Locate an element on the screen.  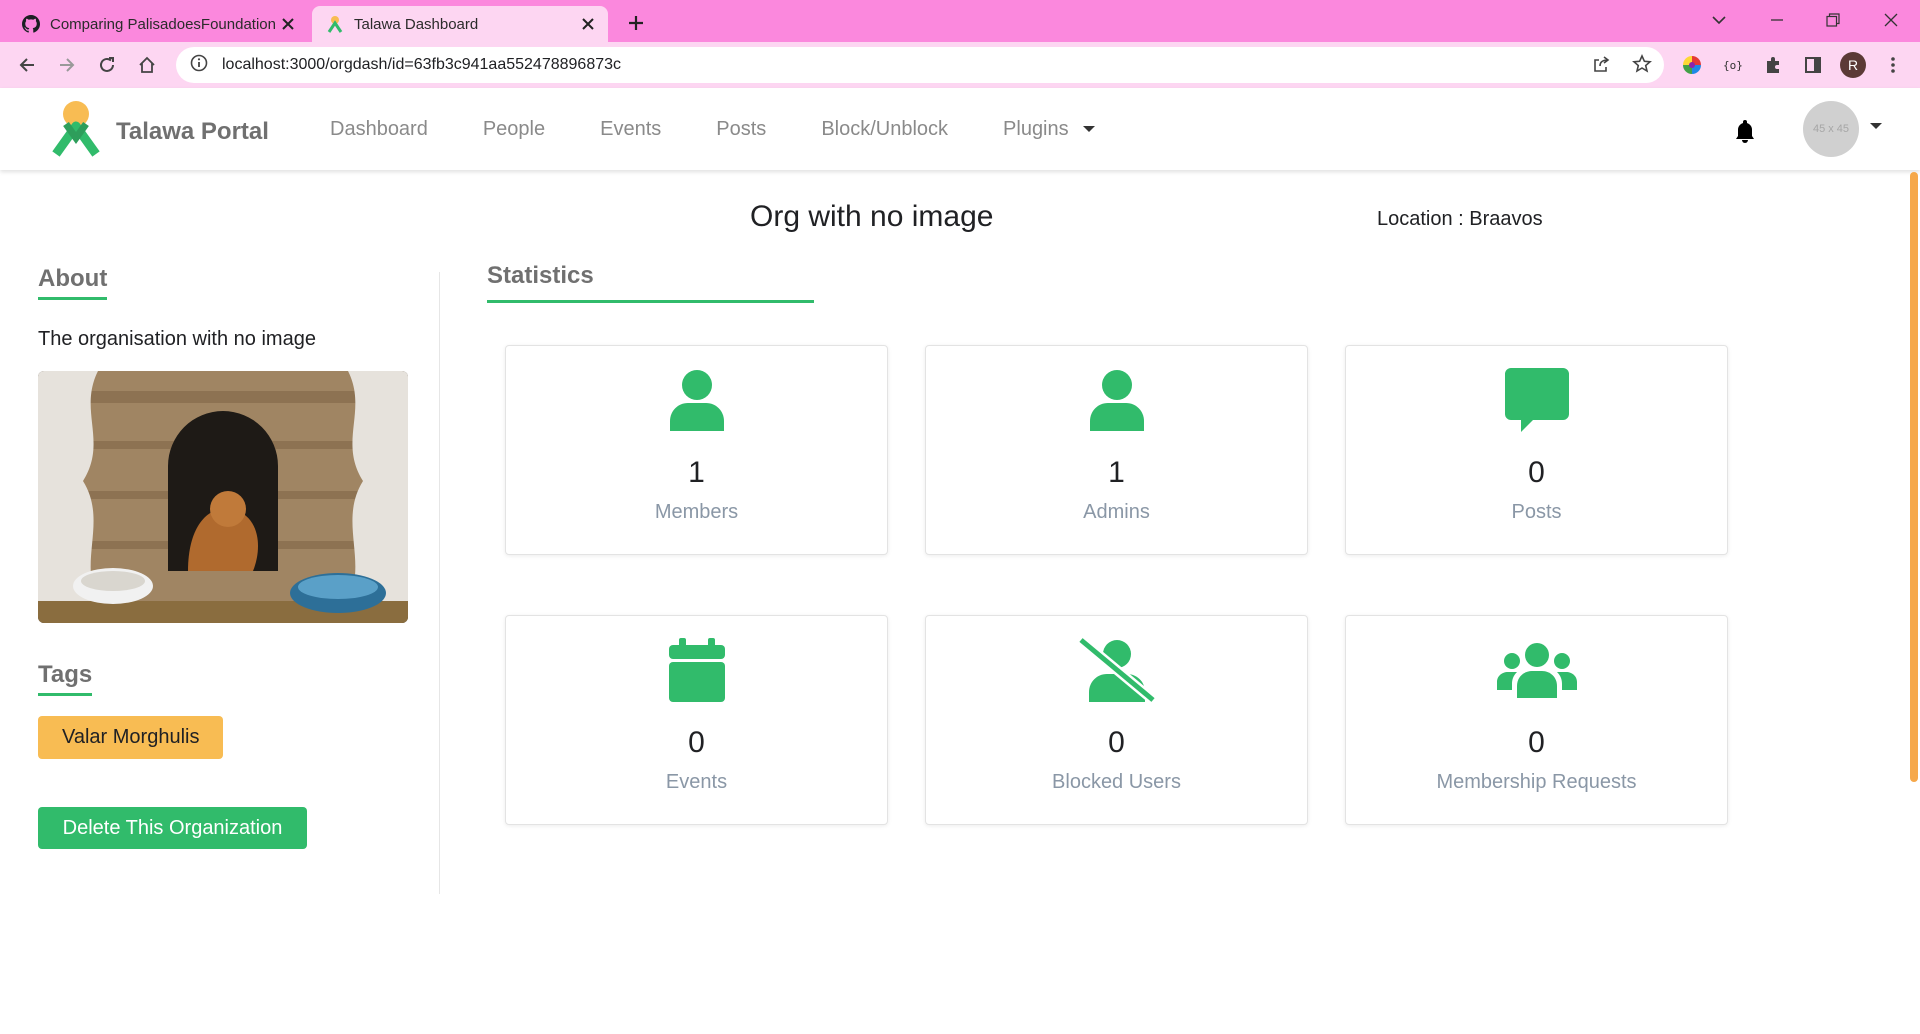
column-divider is located at coordinates (439, 583).